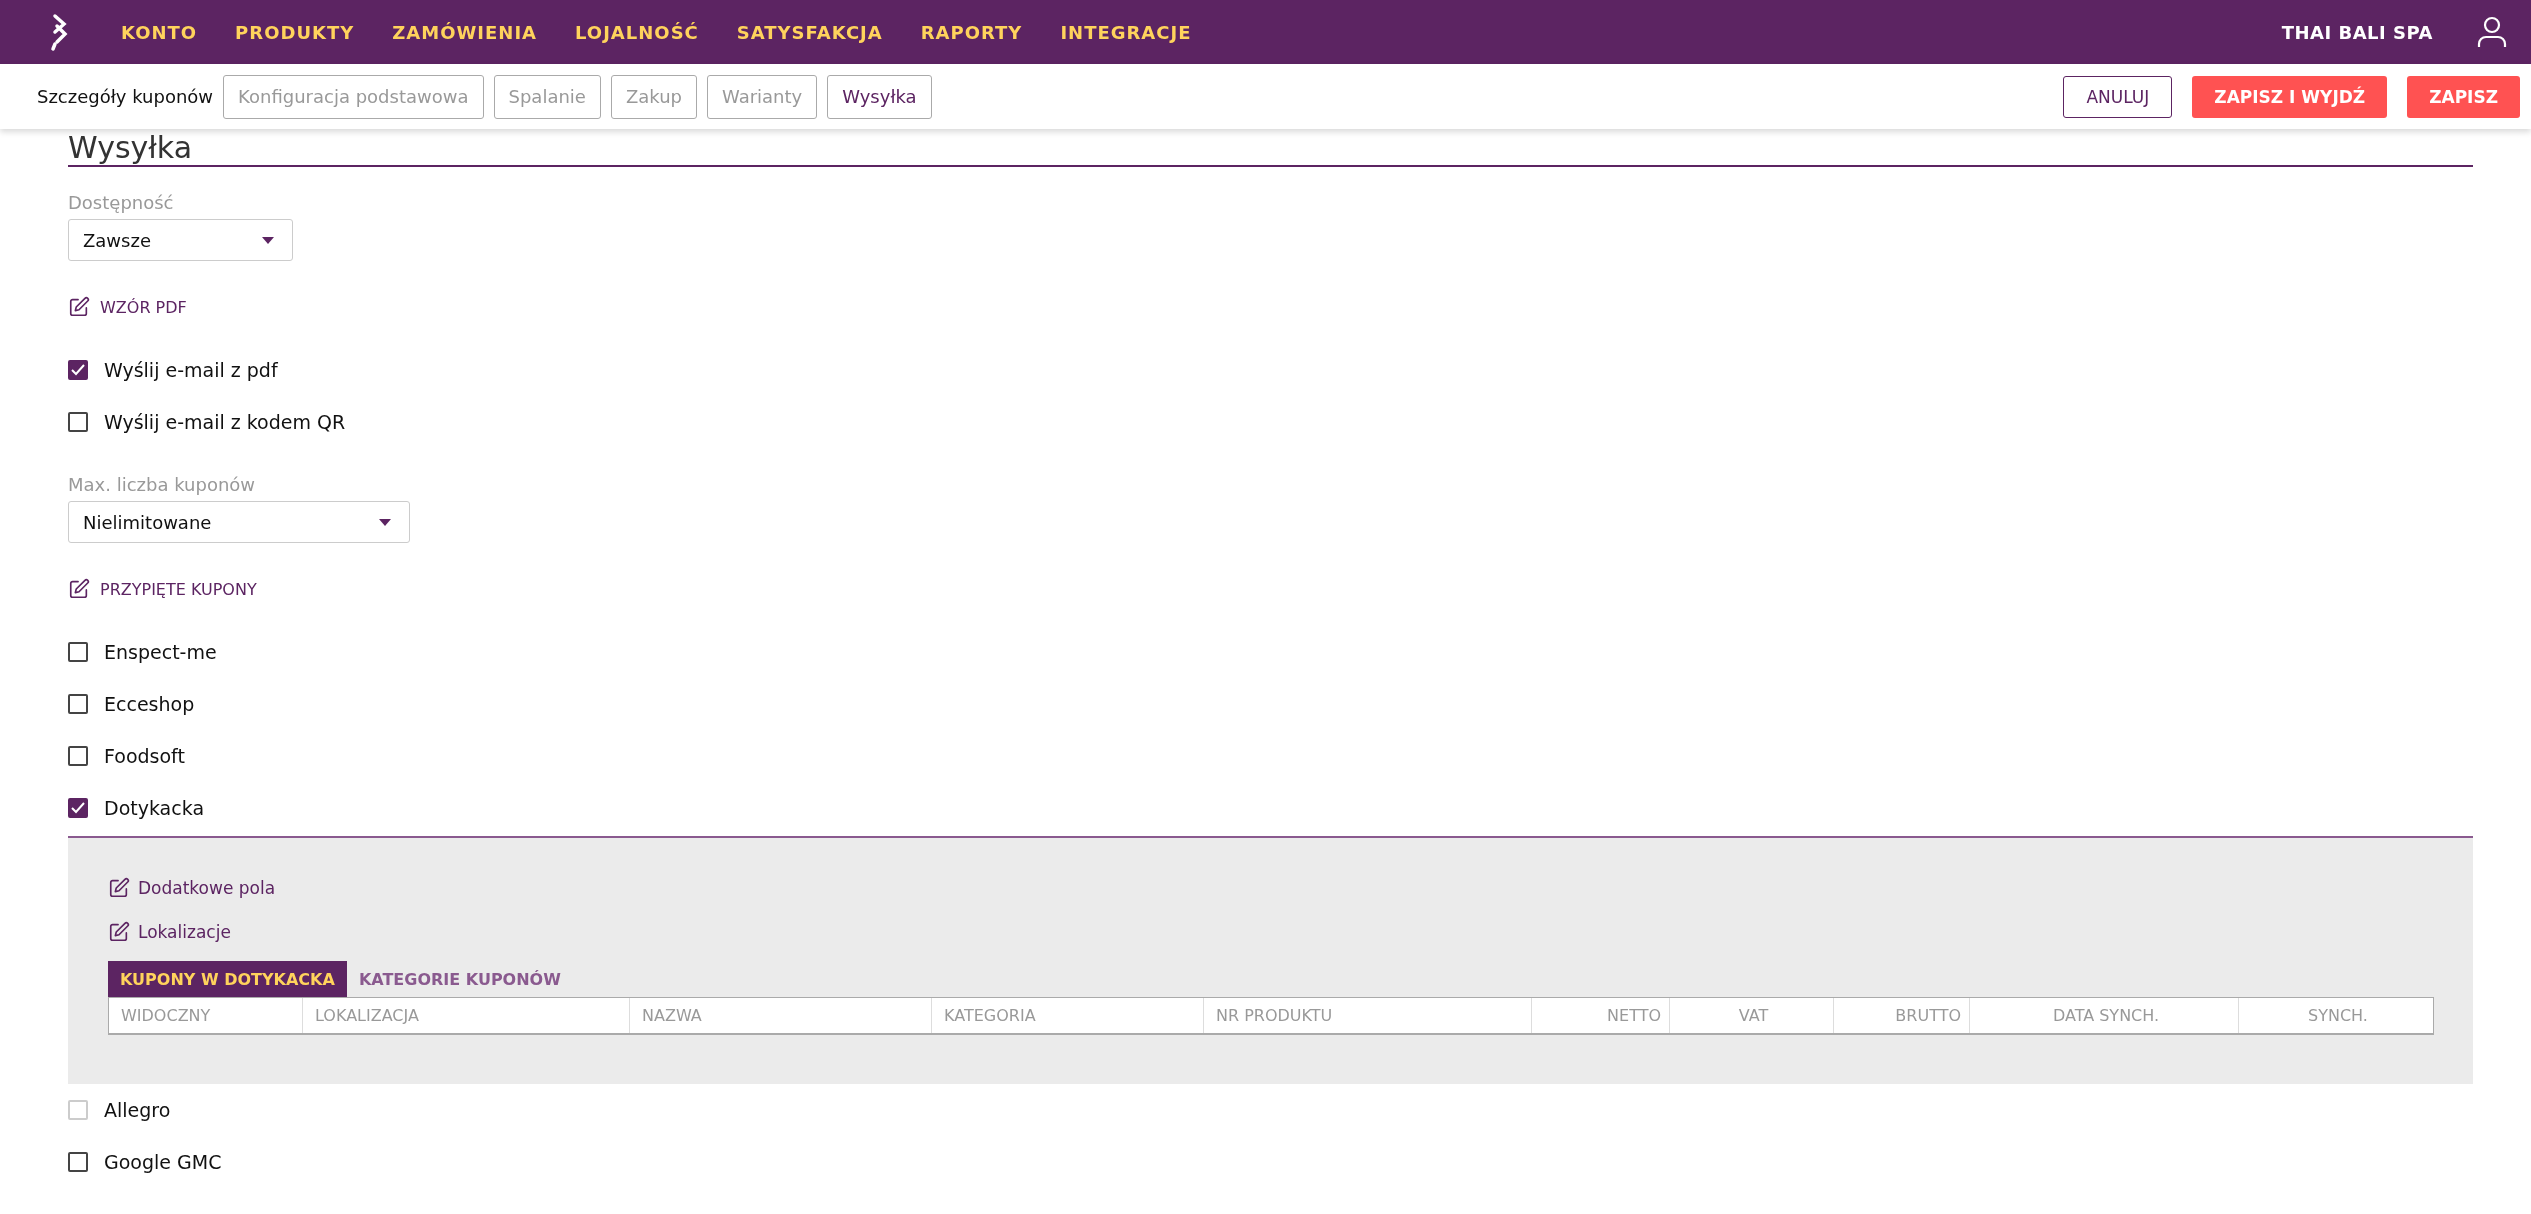 Image resolution: width=2531 pixels, height=1214 pixels. I want to click on column-header: WIDOCZNY, so click(166, 1016).